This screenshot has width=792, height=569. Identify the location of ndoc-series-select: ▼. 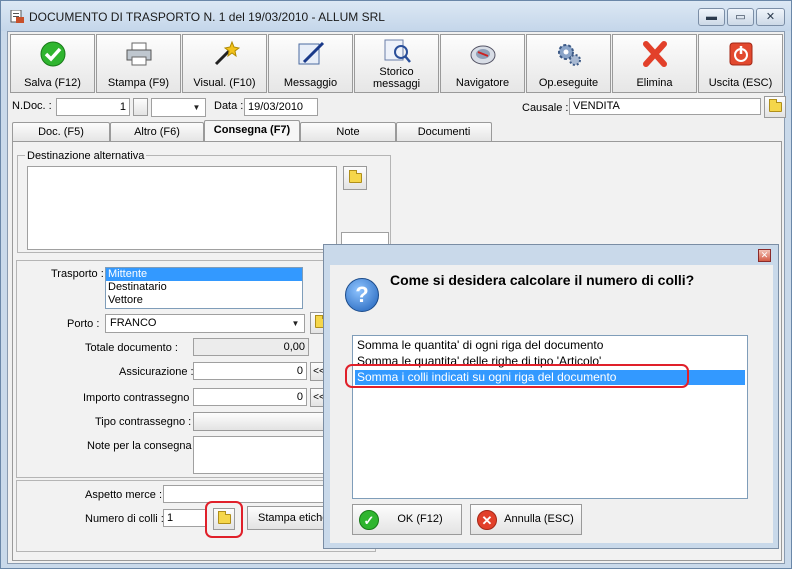
(178, 107).